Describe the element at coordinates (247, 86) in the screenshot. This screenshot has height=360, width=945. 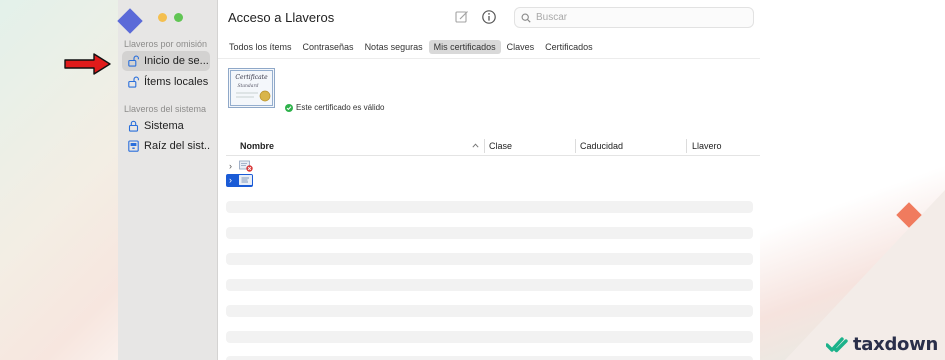
I see `certificate-image-sub: Standard` at that location.